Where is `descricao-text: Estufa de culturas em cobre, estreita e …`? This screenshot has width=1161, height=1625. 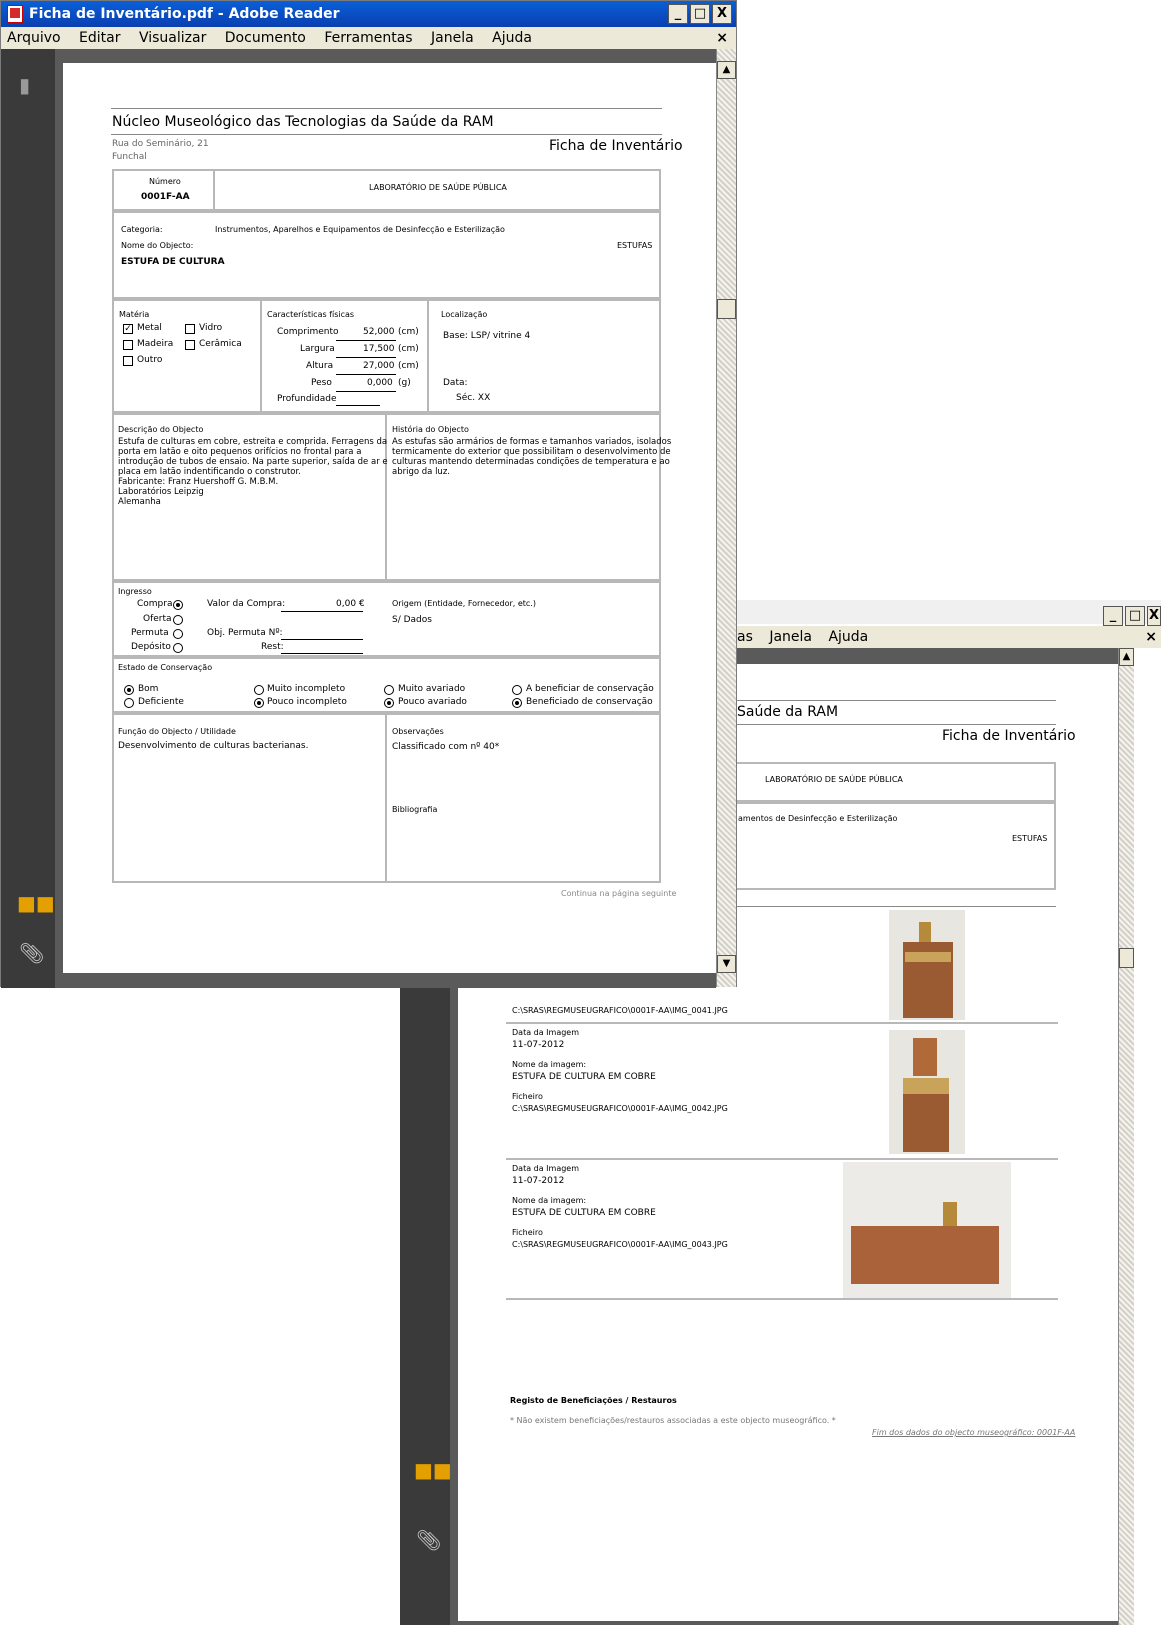
descricao-text: Estufa de culturas em cobre, estreita e … is located at coordinates (253, 472).